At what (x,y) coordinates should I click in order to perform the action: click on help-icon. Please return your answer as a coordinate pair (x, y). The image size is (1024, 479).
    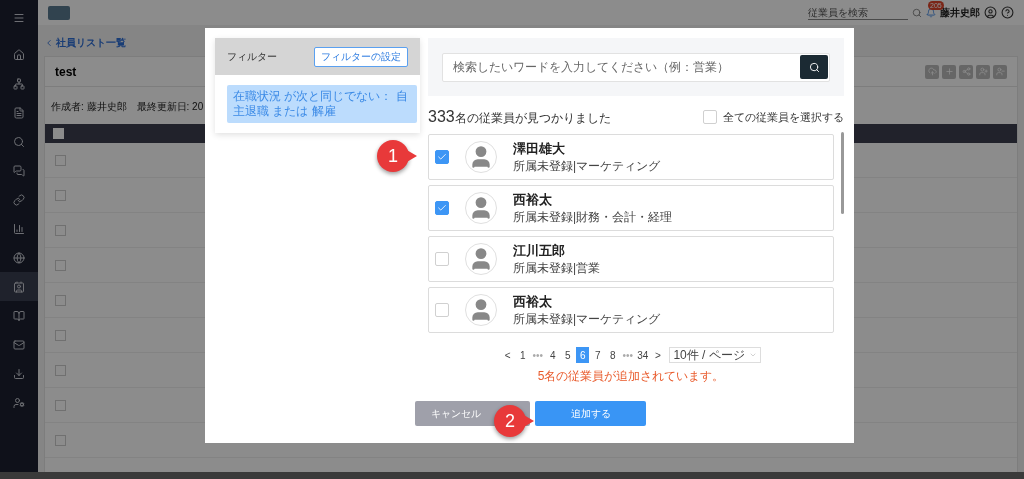
    Looking at the image, I should click on (1007, 12).